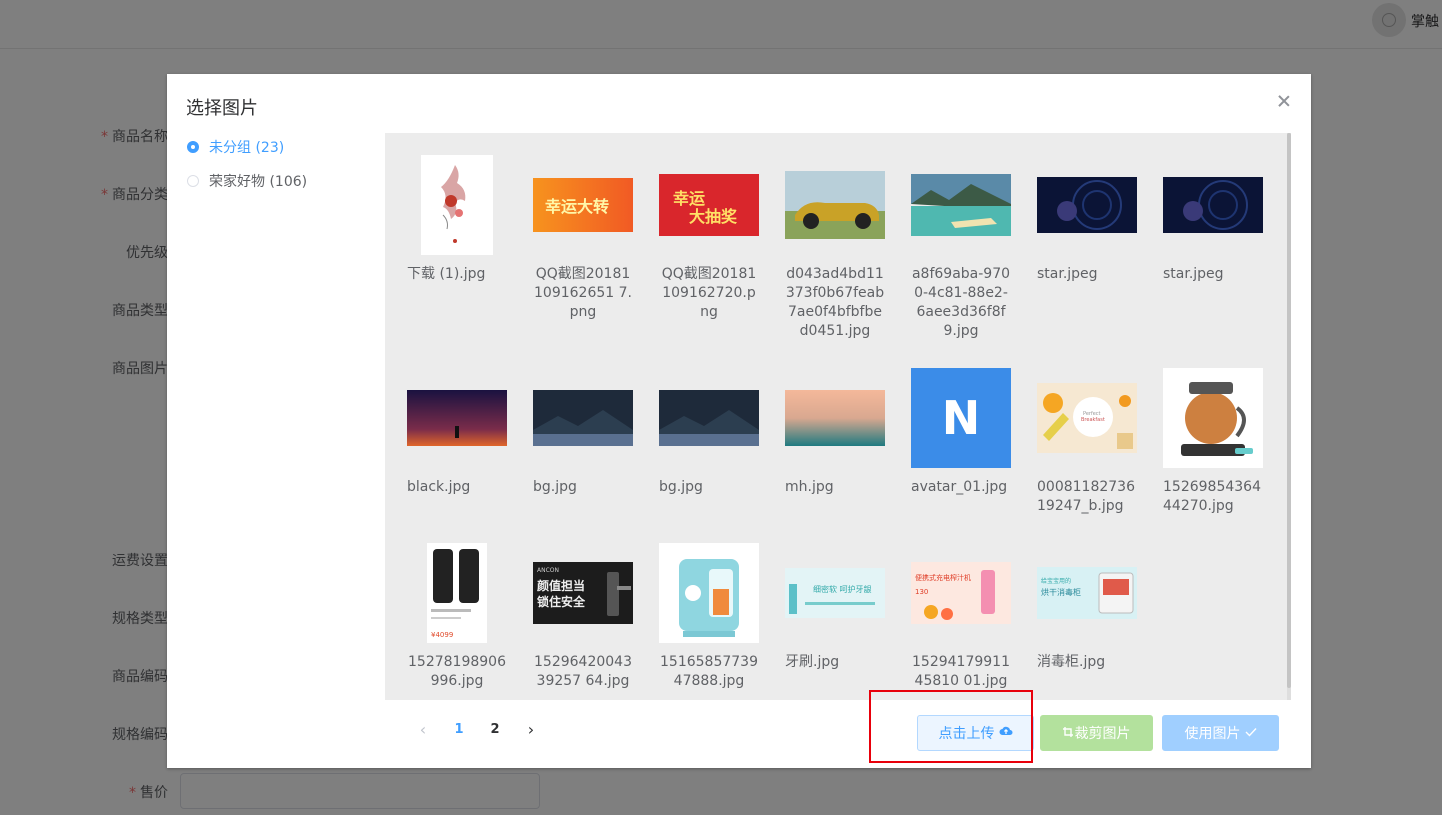 This screenshot has height=815, width=1442. Describe the element at coordinates (1251, 733) in the screenshot. I see `check-icon` at that location.